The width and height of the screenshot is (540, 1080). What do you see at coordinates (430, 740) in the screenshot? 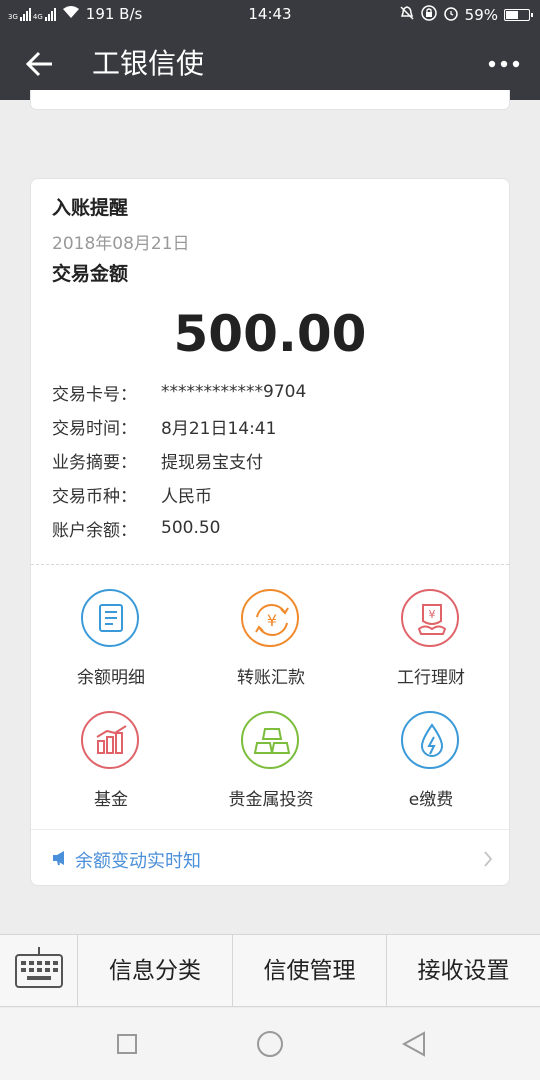
I see `water-drop-icon` at bounding box center [430, 740].